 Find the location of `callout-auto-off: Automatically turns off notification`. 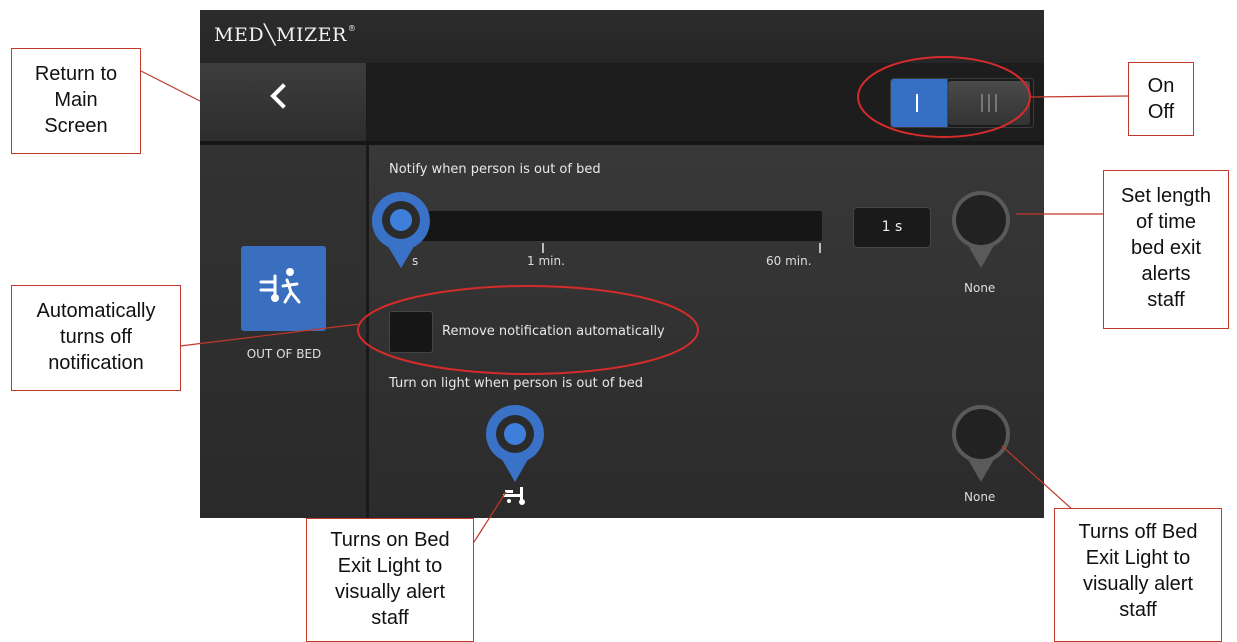

callout-auto-off: Automatically turns off notification is located at coordinates (96, 338).